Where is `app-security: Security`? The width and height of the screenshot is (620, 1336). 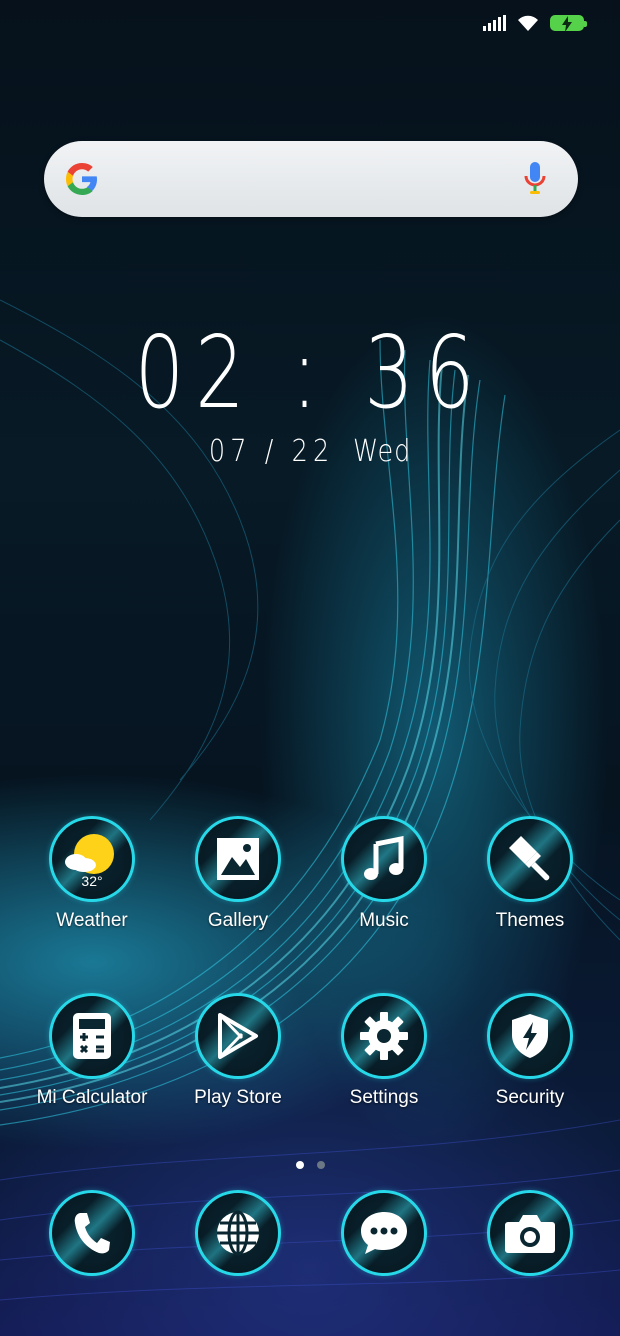 app-security: Security is located at coordinates (530, 1051).